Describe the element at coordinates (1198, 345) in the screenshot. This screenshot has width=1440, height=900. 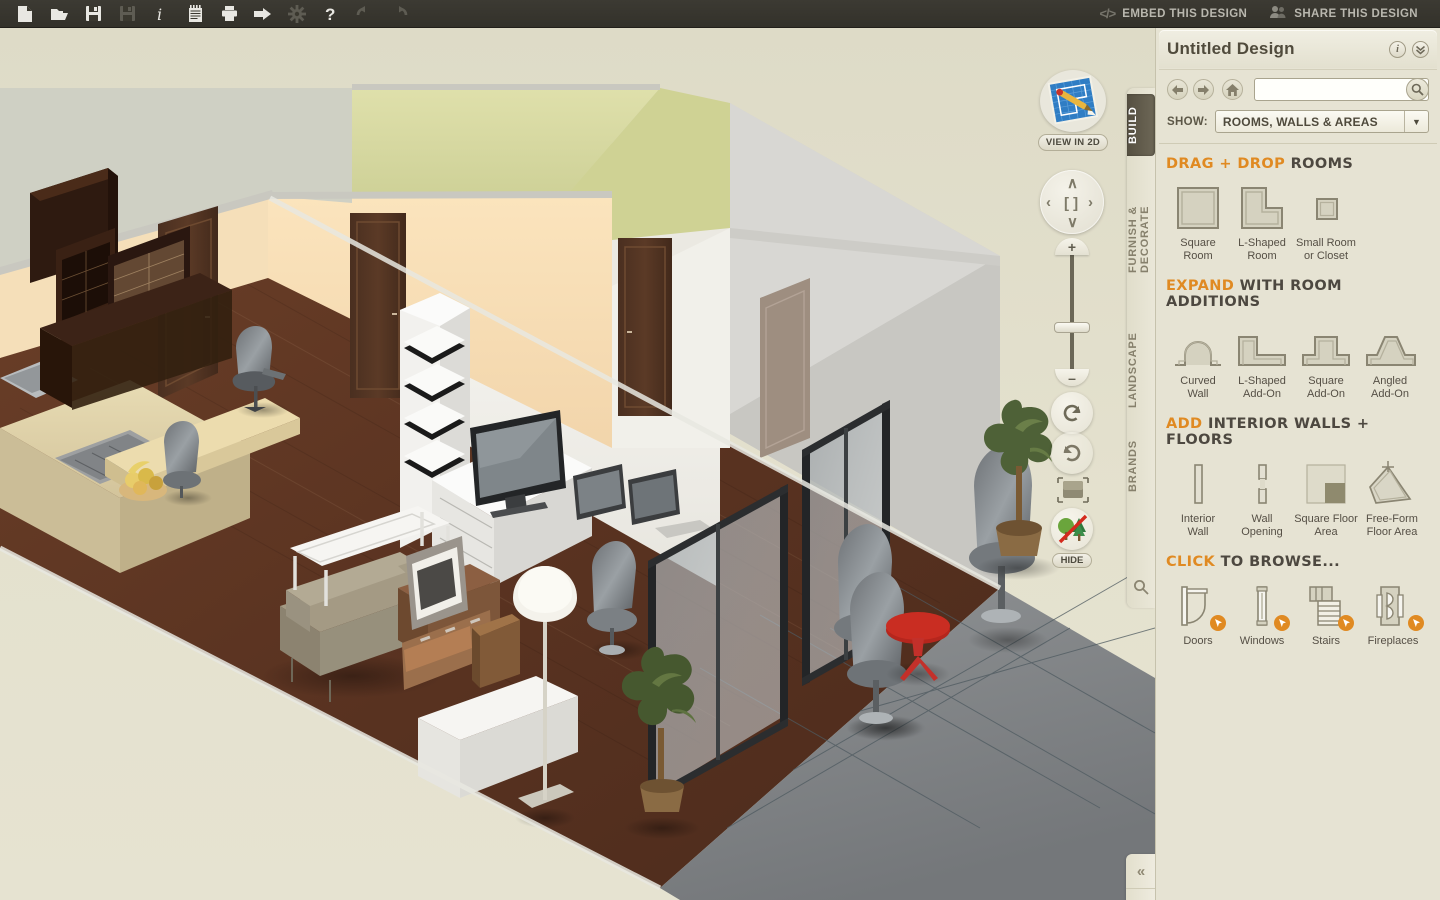
I see `curved-wall-icon` at that location.